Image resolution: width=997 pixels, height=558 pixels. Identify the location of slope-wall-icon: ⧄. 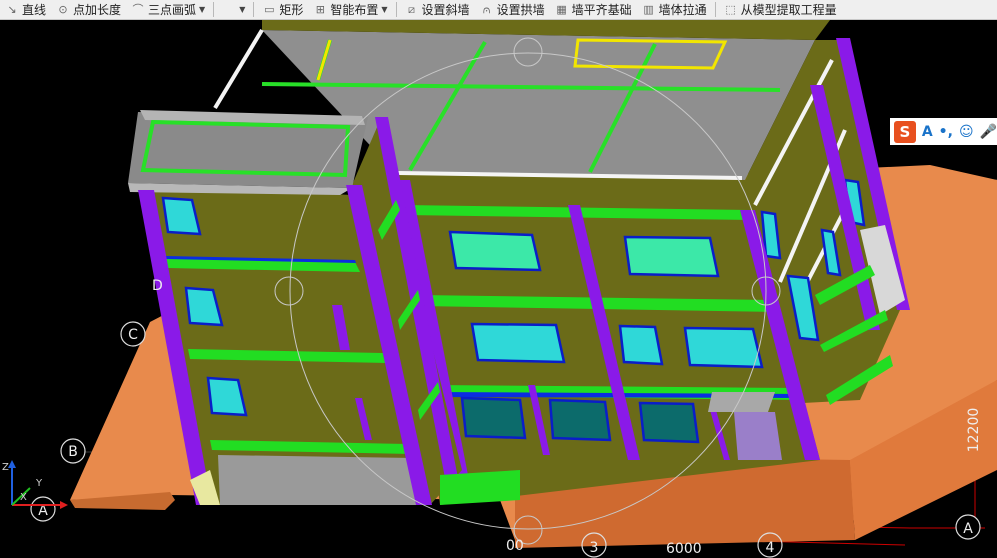
(412, 9).